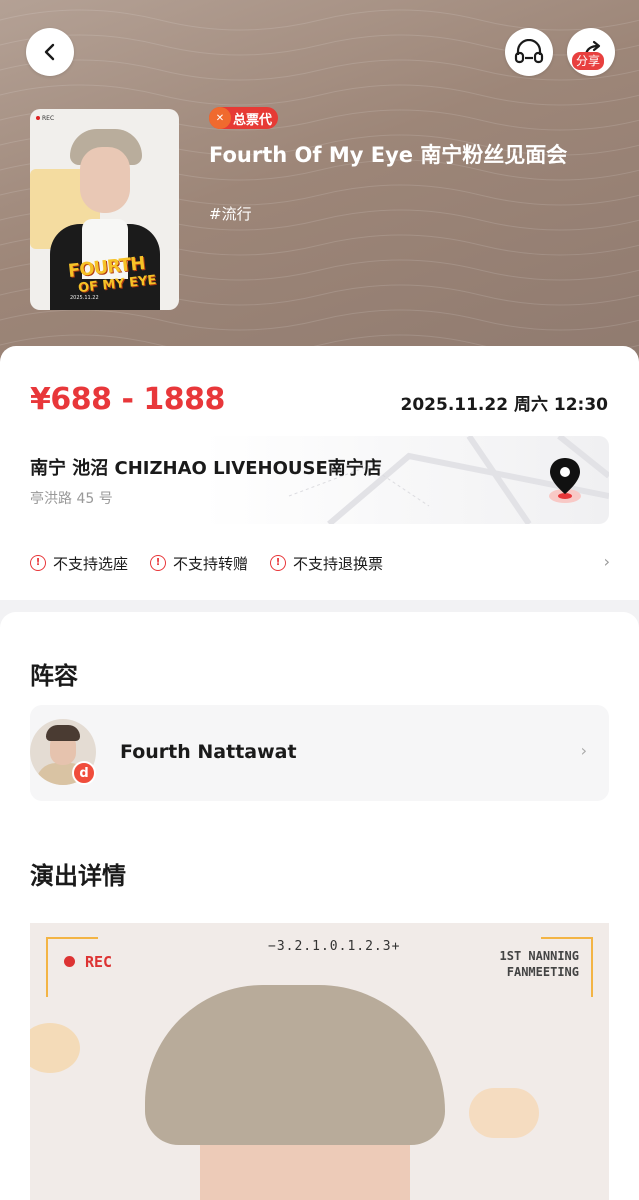 Image resolution: width=639 pixels, height=1200 pixels. Describe the element at coordinates (504, 405) in the screenshot. I see `event-datetime: 2025.11.22 周六 12:30` at that location.